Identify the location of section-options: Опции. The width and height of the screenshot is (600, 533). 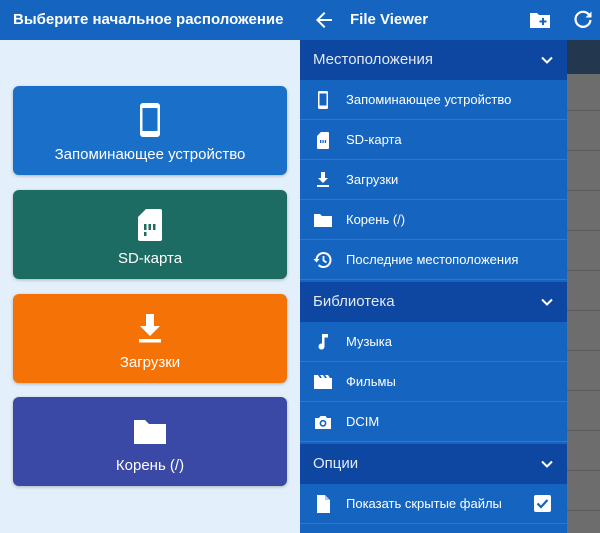
(433, 464).